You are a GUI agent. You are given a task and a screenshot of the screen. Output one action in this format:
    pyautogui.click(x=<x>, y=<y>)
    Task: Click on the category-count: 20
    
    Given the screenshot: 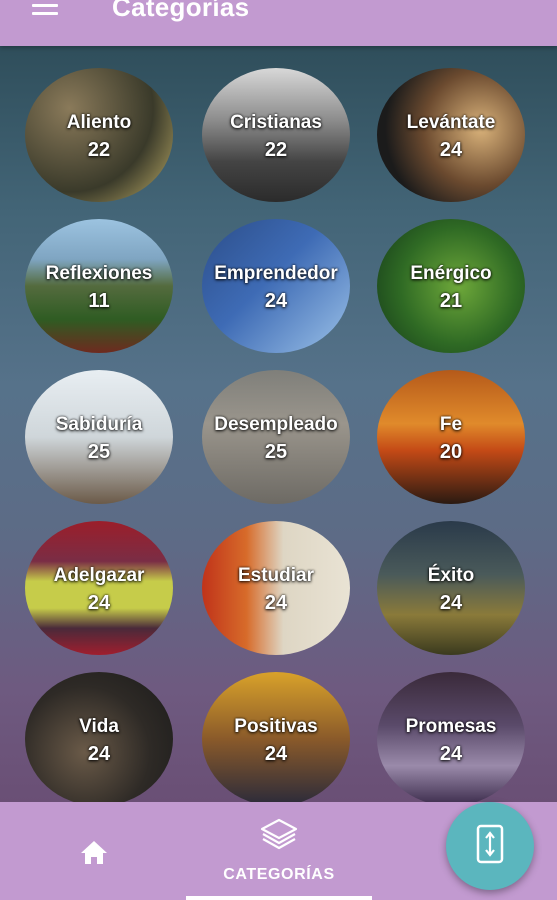 What is the action you would take?
    pyautogui.click(x=451, y=452)
    